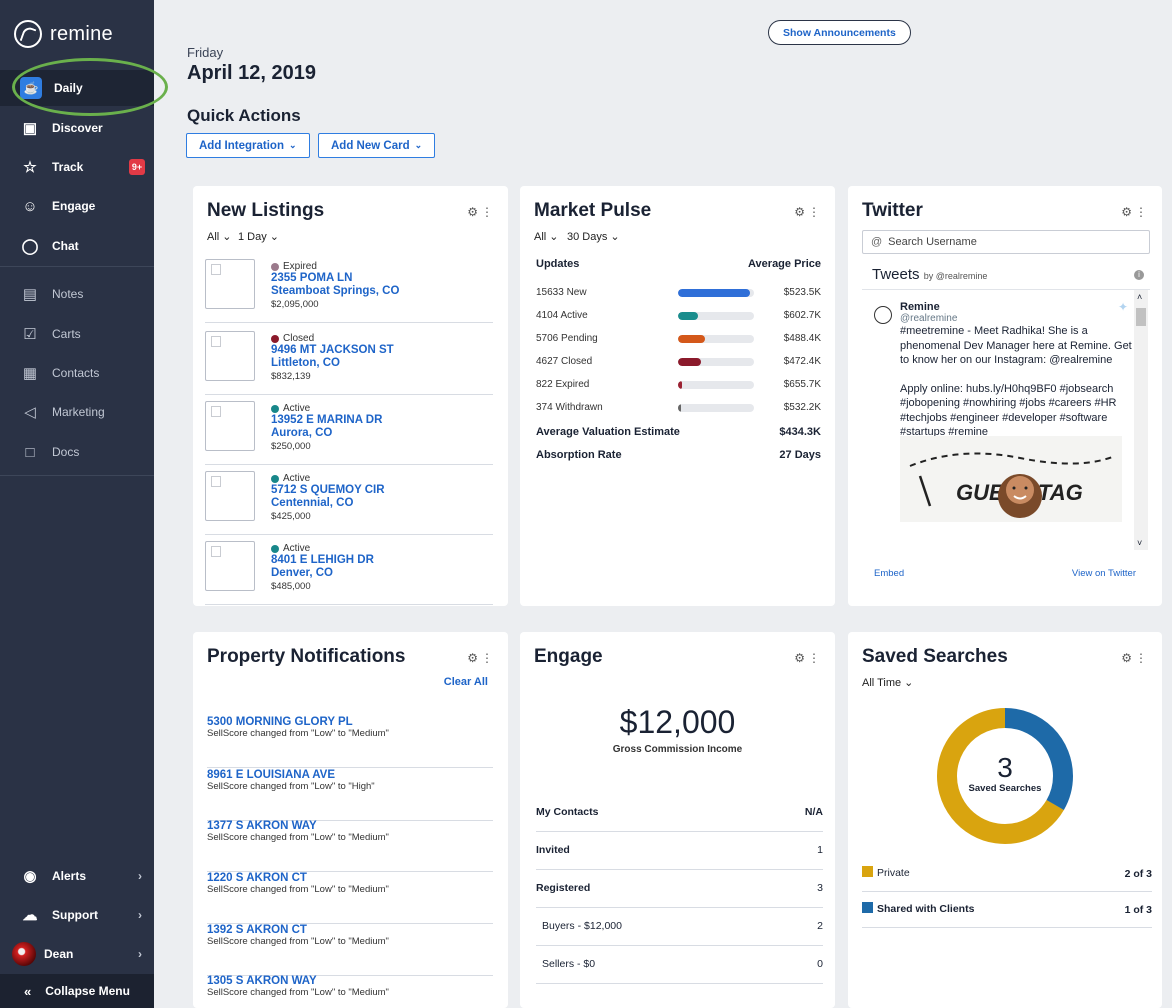 This screenshot has width=1172, height=1008. What do you see at coordinates (887, 682) in the screenshot?
I see `filter-range-dropdown: All Time ⌄` at bounding box center [887, 682].